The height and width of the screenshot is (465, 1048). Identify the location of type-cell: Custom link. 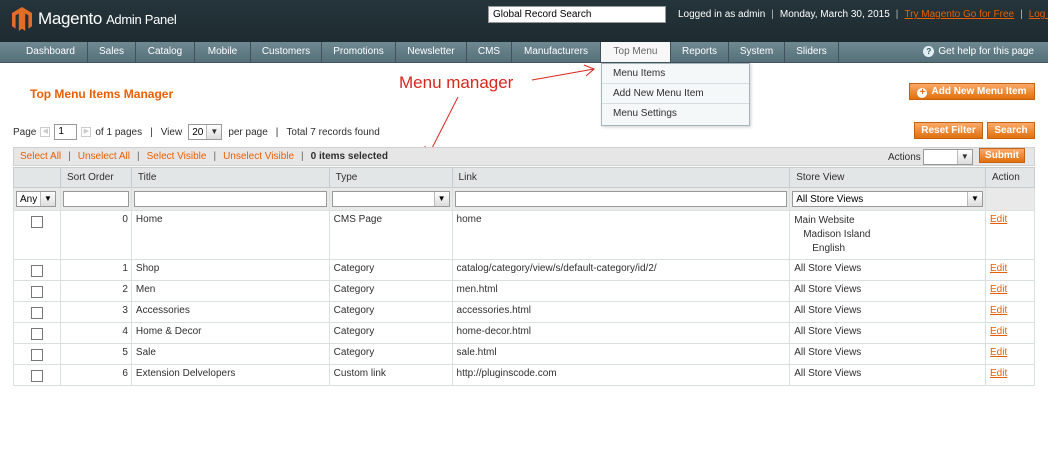
(390, 375).